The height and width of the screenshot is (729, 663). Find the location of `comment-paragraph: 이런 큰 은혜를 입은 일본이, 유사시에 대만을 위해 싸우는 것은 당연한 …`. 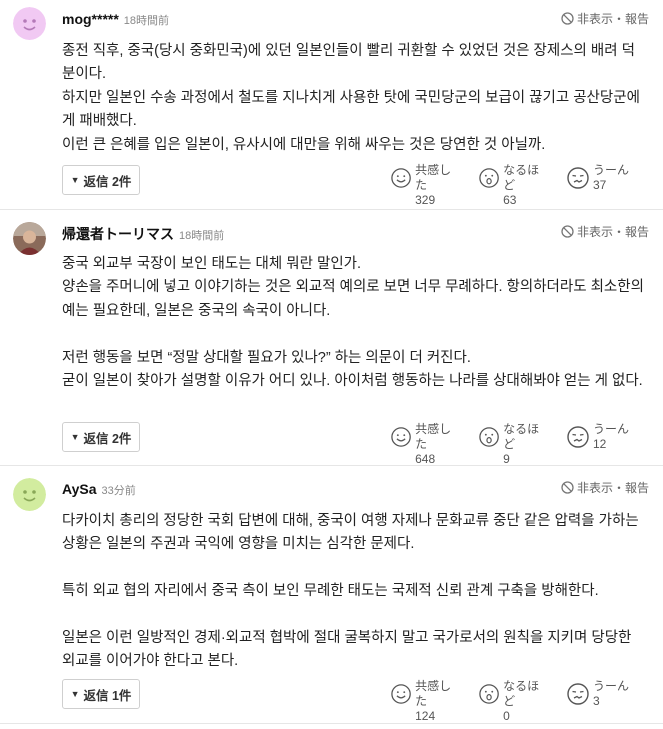

comment-paragraph: 이런 큰 은혜를 입은 일본이, 유사시에 대만을 위해 싸우는 것은 당연한 … is located at coordinates (304, 144).